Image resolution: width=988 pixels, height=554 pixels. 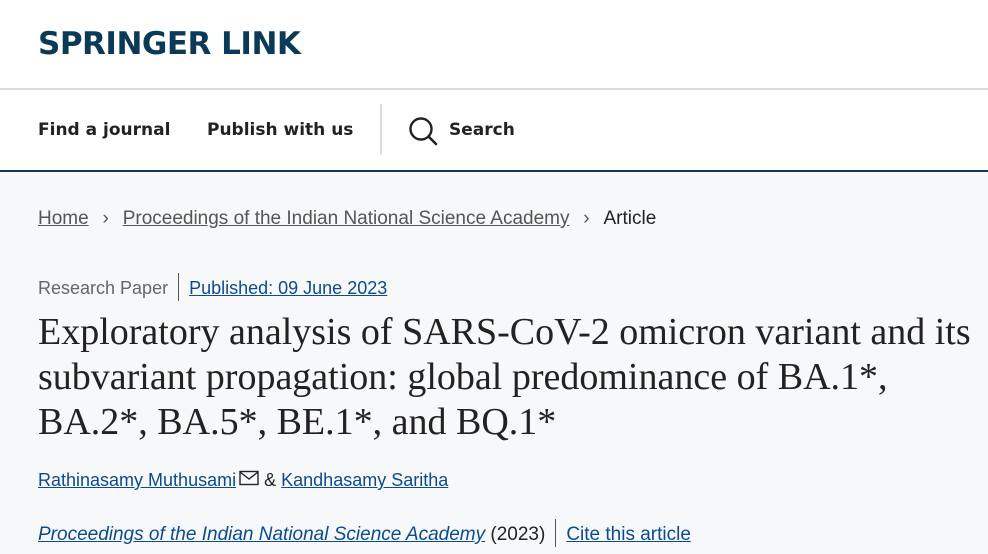 What do you see at coordinates (364, 480) in the screenshot?
I see `author-link-2: Kandhasamy Saritha` at bounding box center [364, 480].